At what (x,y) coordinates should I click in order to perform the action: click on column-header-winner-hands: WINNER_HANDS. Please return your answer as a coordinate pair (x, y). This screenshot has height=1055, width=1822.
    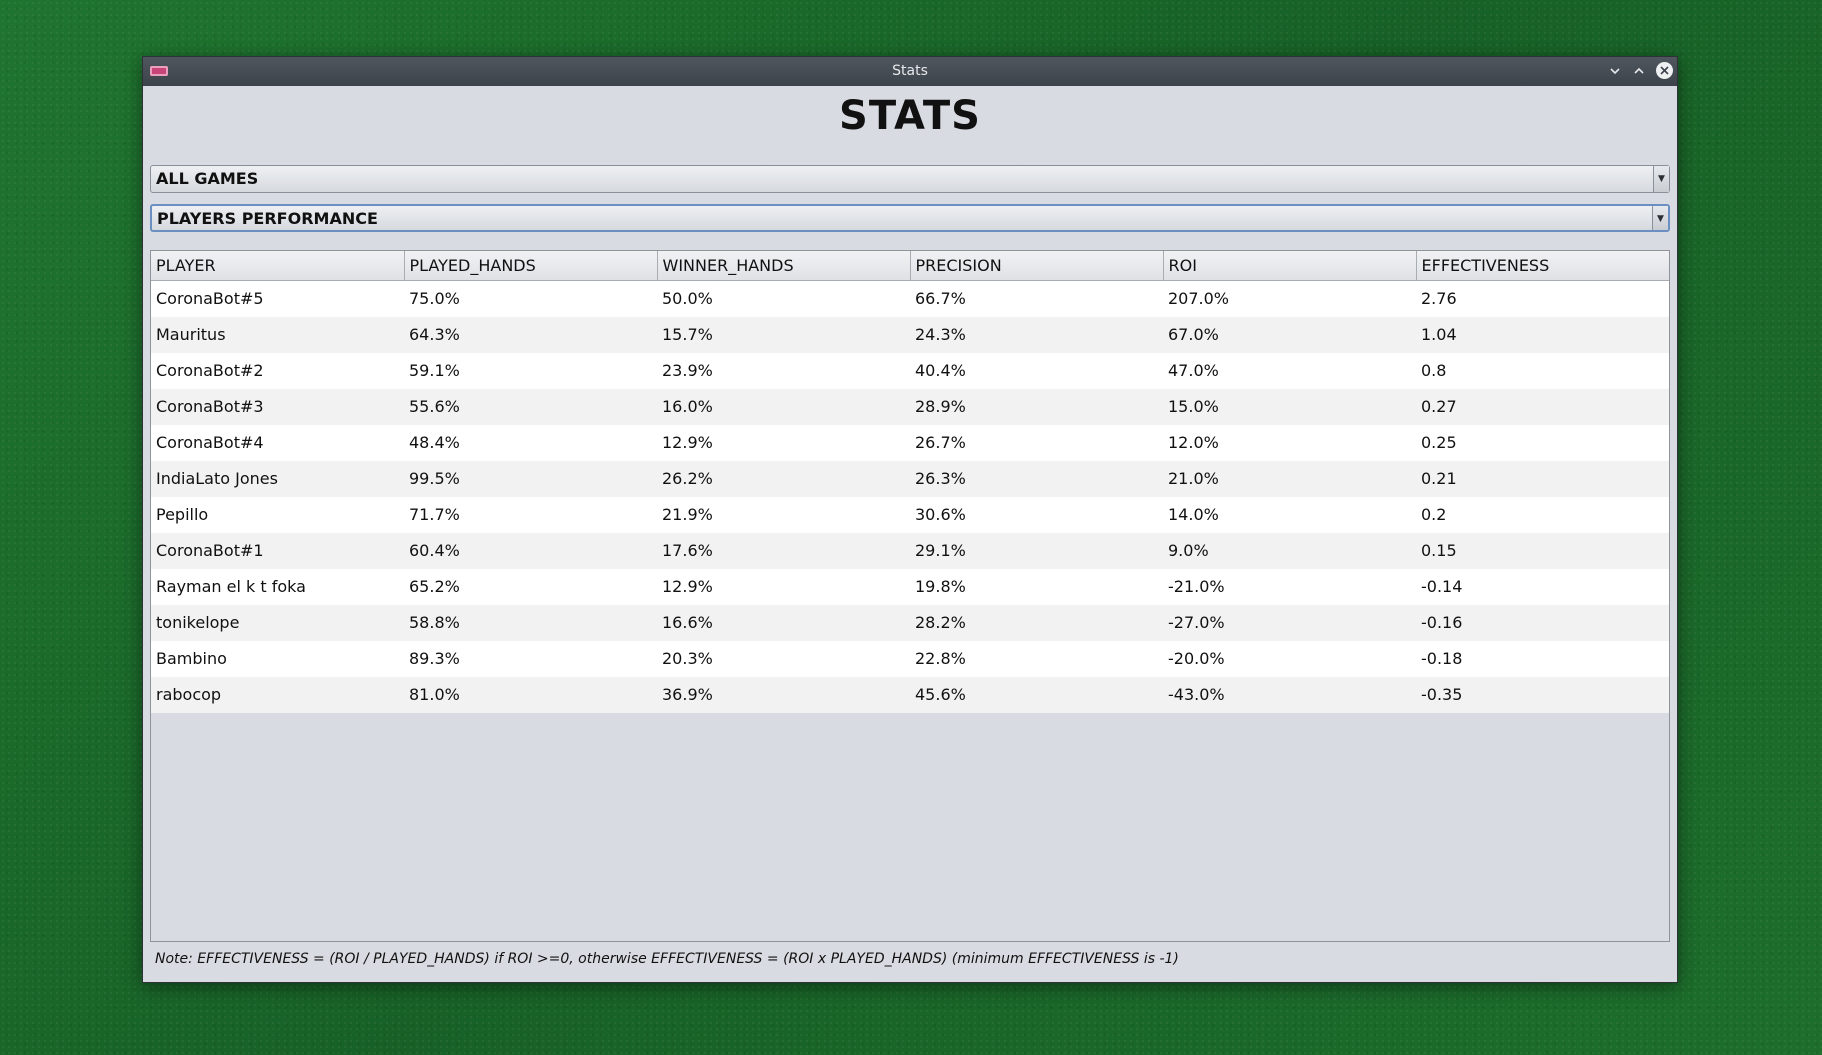
    Looking at the image, I should click on (784, 266).